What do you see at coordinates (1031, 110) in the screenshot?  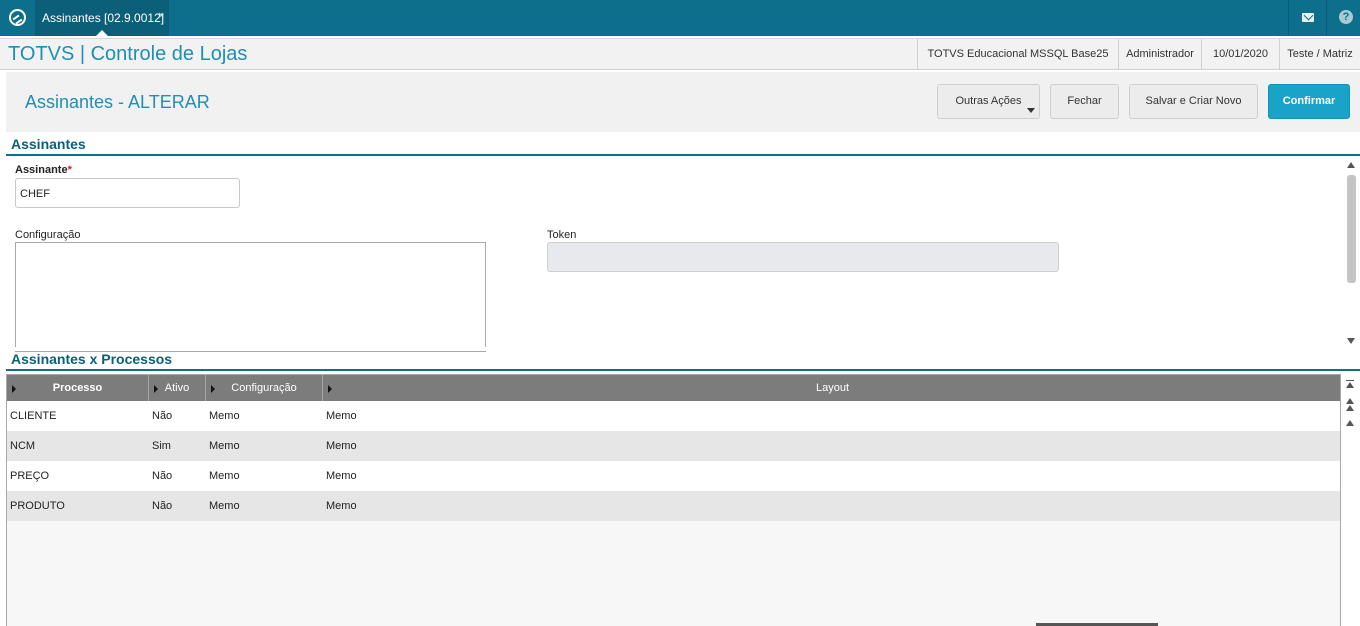 I see `chevron-down-icon` at bounding box center [1031, 110].